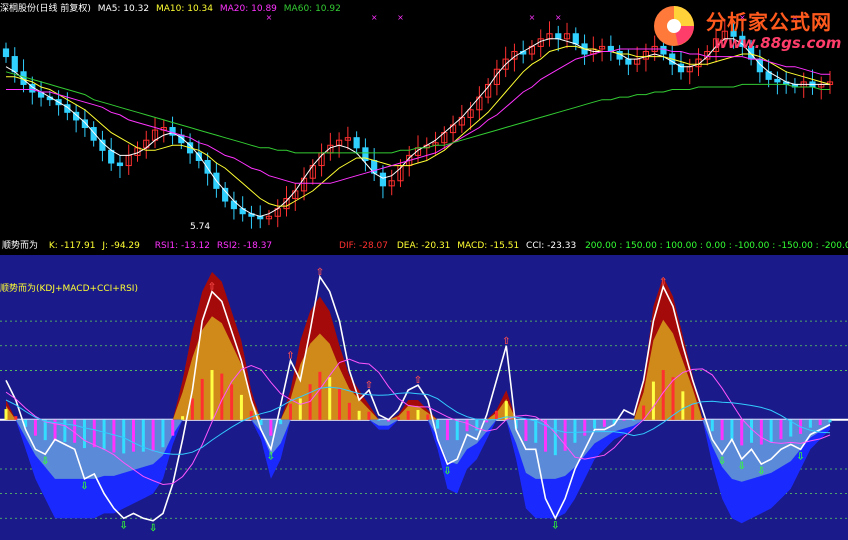 This screenshot has width=848, height=540. Describe the element at coordinates (121, 246) in the screenshot. I see `j-value: J: -94.29` at that location.